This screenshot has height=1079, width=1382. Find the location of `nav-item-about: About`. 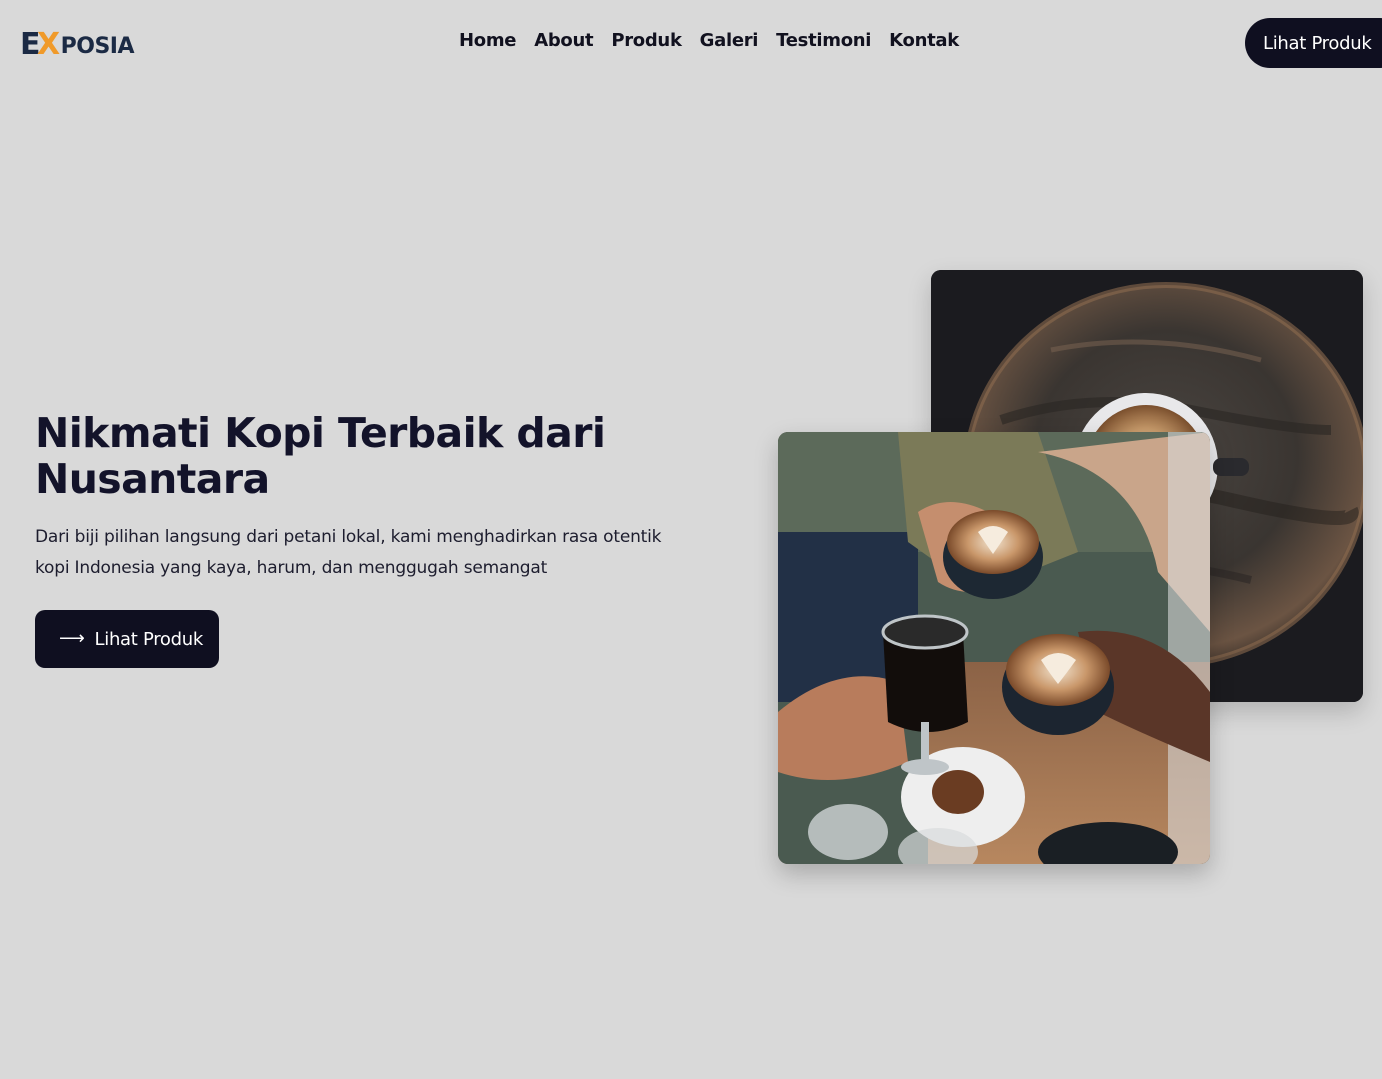

nav-item-about: About is located at coordinates (563, 40).